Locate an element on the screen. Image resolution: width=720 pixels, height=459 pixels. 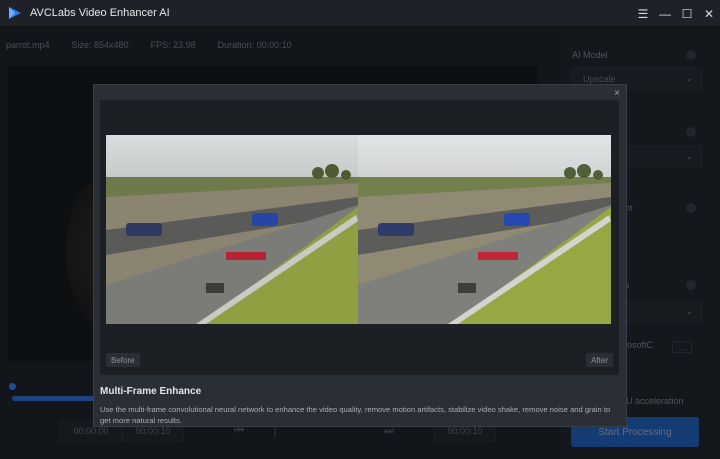
close-icon: × is located at coordinates (617, 93).